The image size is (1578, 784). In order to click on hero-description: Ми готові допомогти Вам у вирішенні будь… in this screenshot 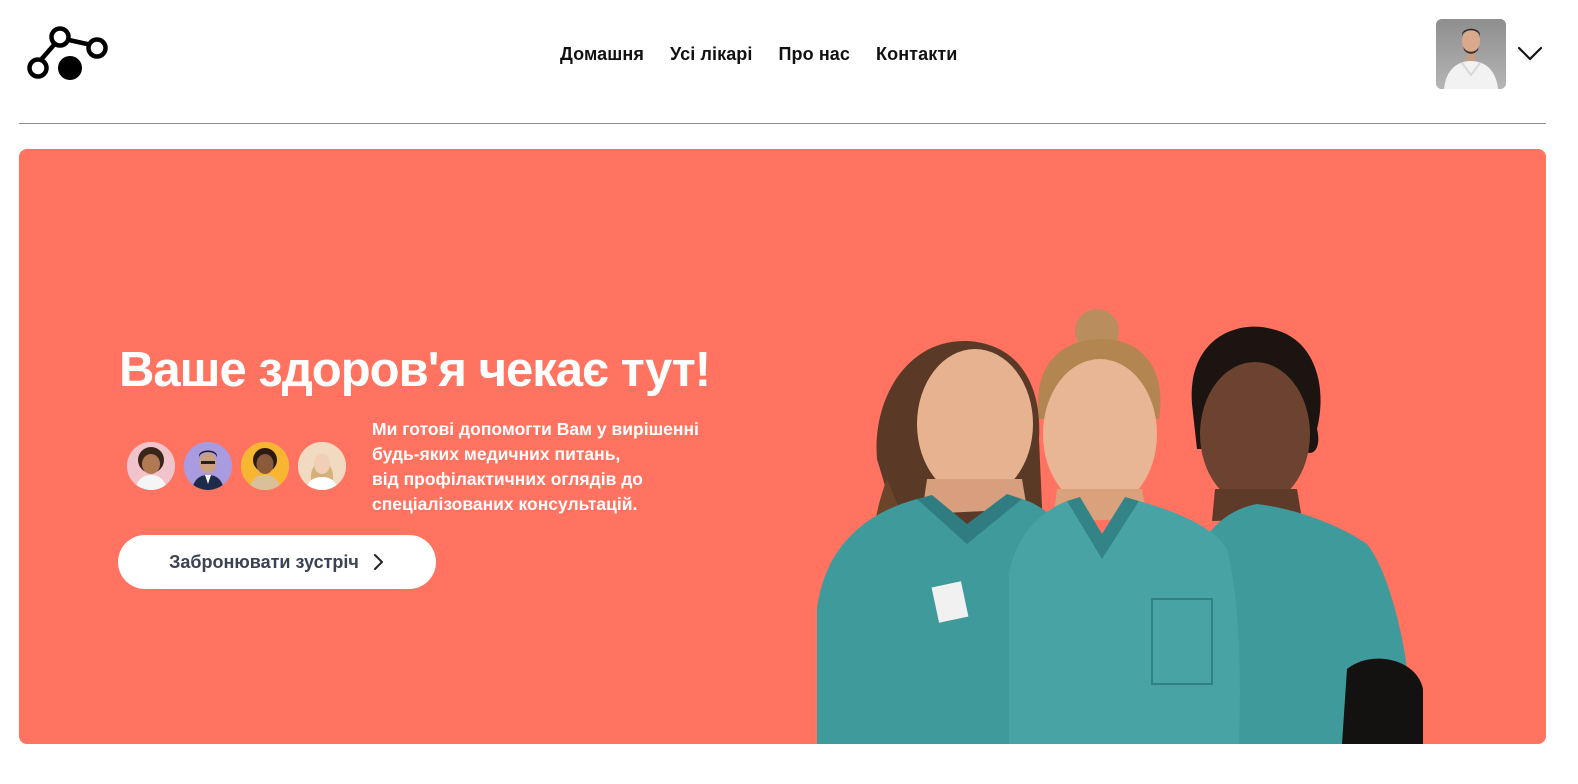, I will do `click(572, 467)`.